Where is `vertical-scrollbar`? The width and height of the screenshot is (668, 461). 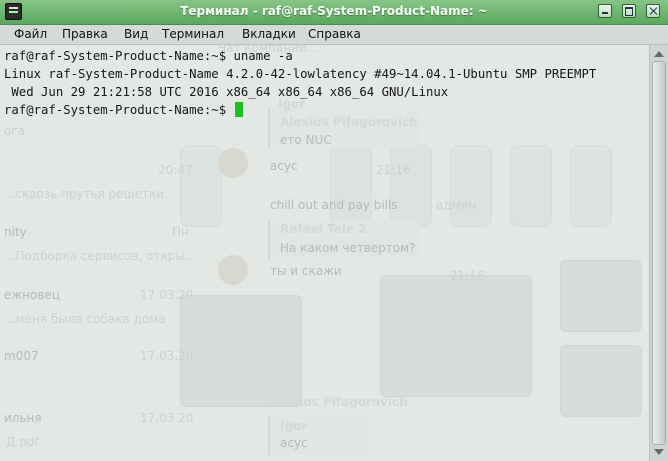 vertical-scrollbar is located at coordinates (658, 253).